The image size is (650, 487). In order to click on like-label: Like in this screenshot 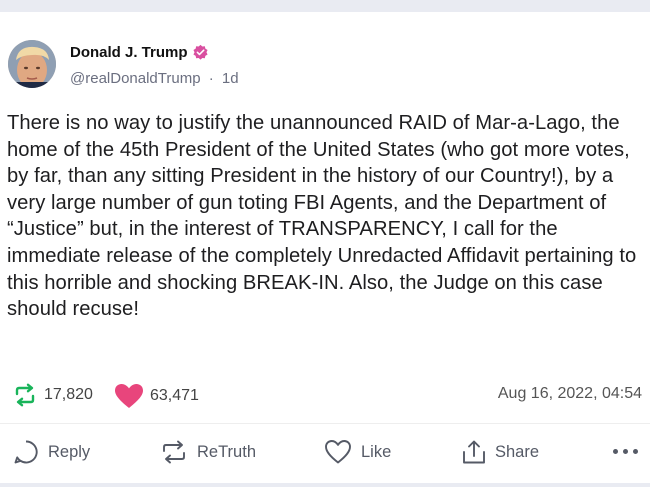, I will do `click(376, 451)`.